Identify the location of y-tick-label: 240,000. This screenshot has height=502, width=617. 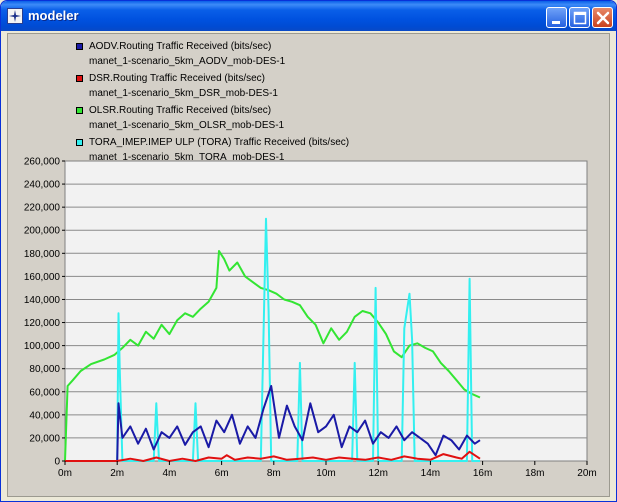
(42, 185).